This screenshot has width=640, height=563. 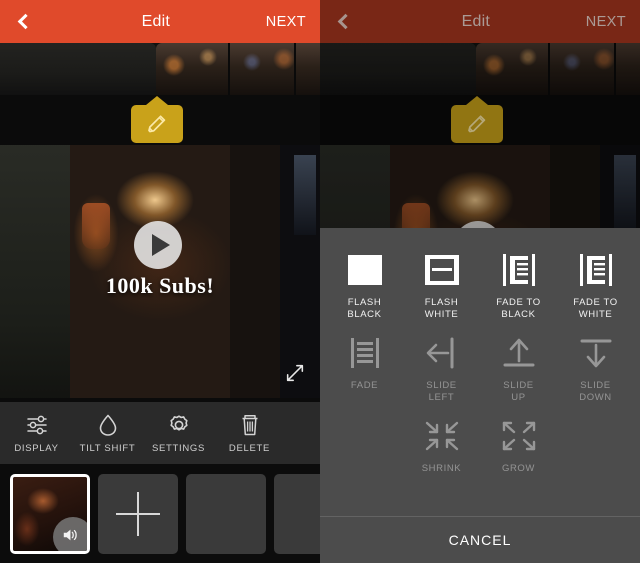 What do you see at coordinates (178, 433) in the screenshot?
I see `toolbar-item-settings: SETTINGS` at bounding box center [178, 433].